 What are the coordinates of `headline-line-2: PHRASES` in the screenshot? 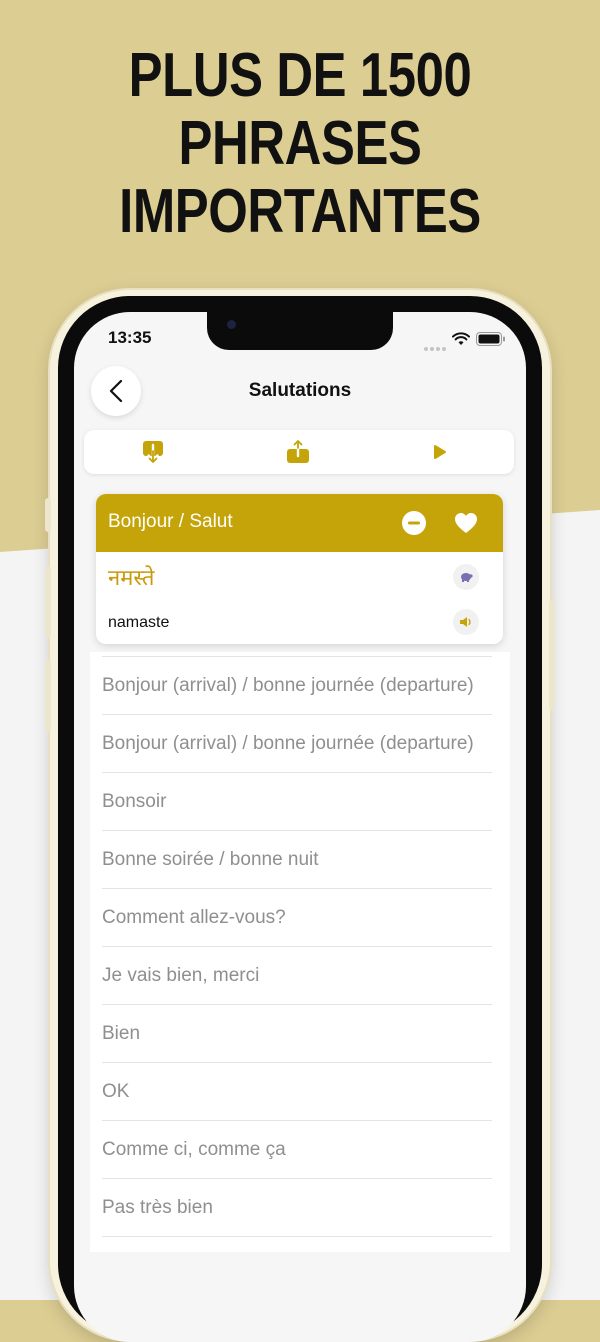 It's located at (300, 143).